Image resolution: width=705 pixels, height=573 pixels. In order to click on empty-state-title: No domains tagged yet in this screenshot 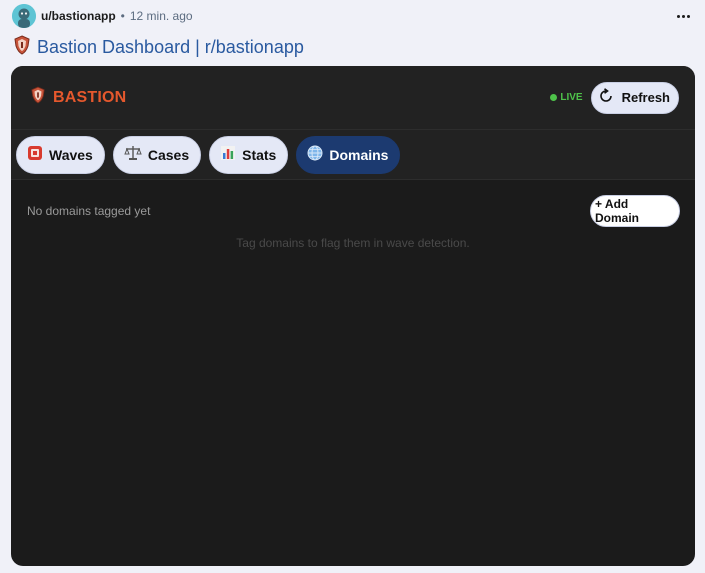, I will do `click(89, 211)`.